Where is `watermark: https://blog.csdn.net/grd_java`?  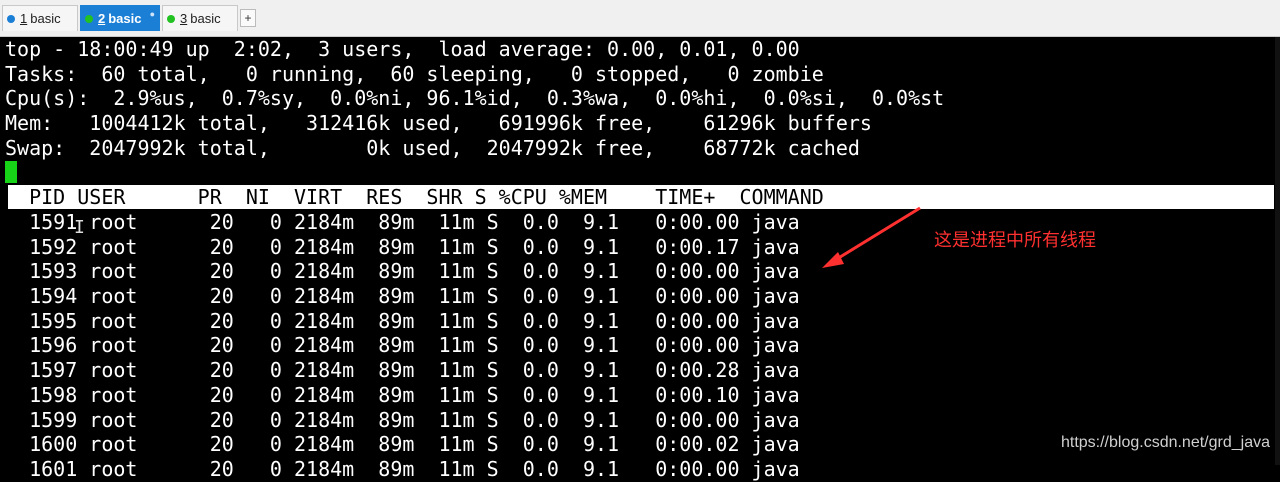
watermark: https://blog.csdn.net/grd_java is located at coordinates (1165, 442).